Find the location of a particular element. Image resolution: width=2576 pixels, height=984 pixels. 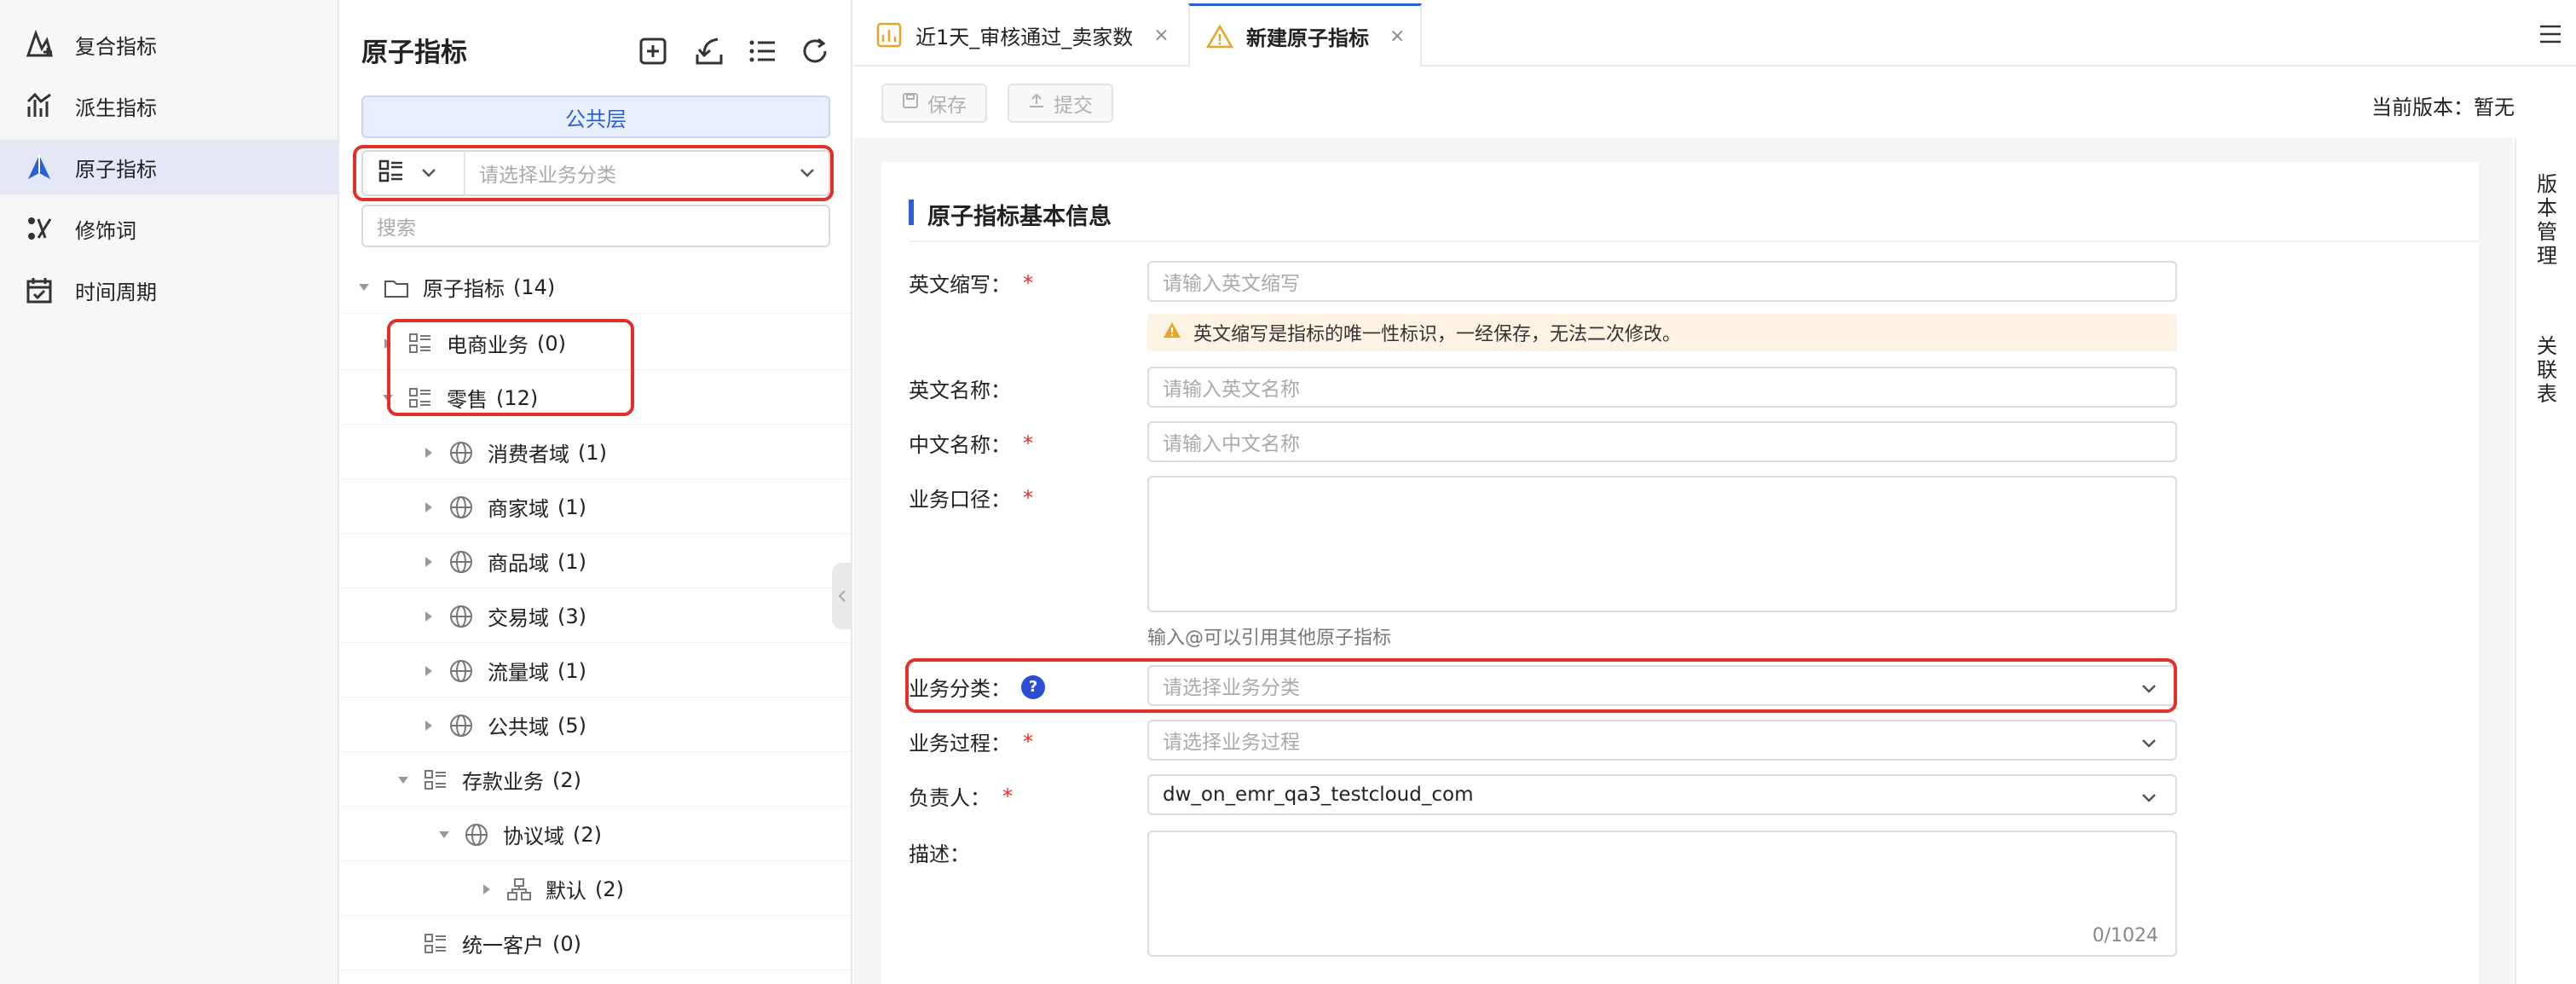

category-filter-select: 请选择业务分类 is located at coordinates (595, 173).